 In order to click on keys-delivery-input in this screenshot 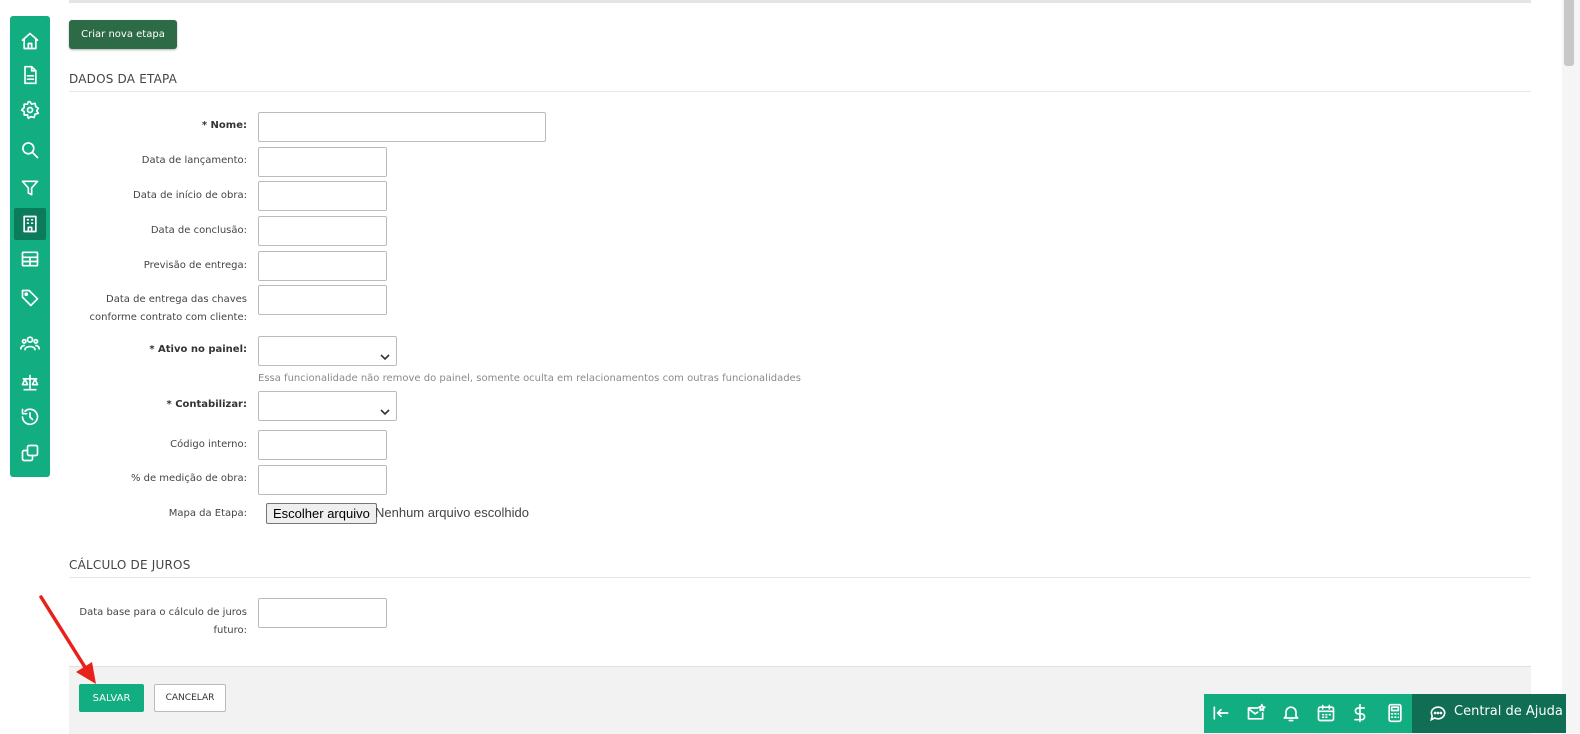, I will do `click(322, 300)`.